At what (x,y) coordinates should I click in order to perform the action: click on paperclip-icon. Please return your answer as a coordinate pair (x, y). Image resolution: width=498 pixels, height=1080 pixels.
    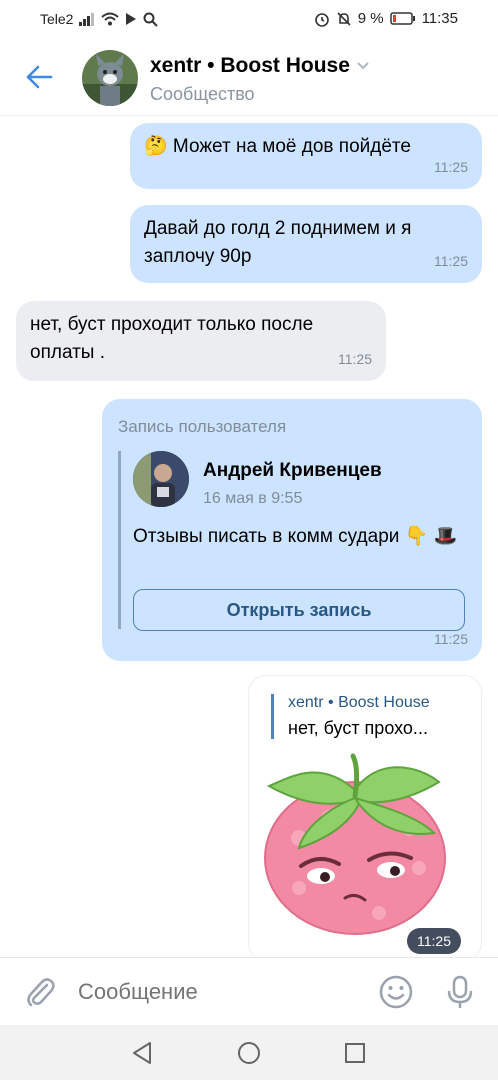
    Looking at the image, I should click on (41, 992).